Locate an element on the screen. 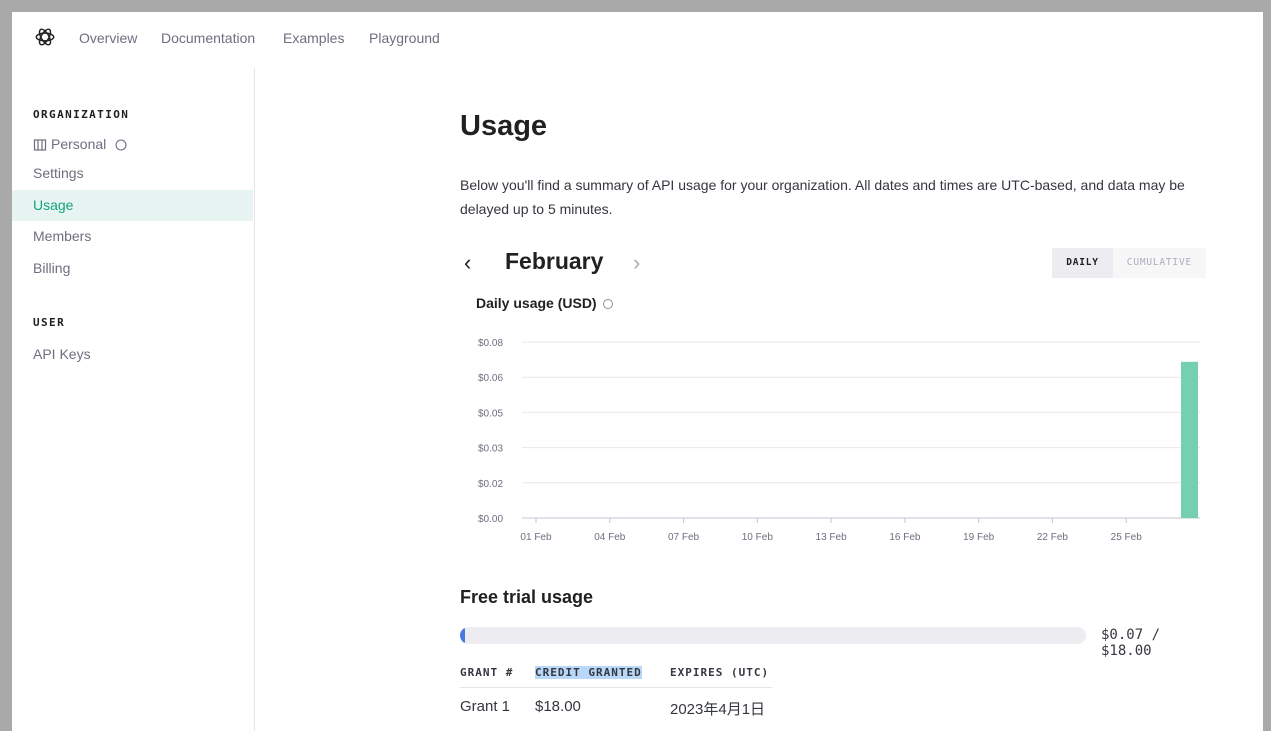 The image size is (1271, 731). nav-overview: Overview is located at coordinates (108, 38).